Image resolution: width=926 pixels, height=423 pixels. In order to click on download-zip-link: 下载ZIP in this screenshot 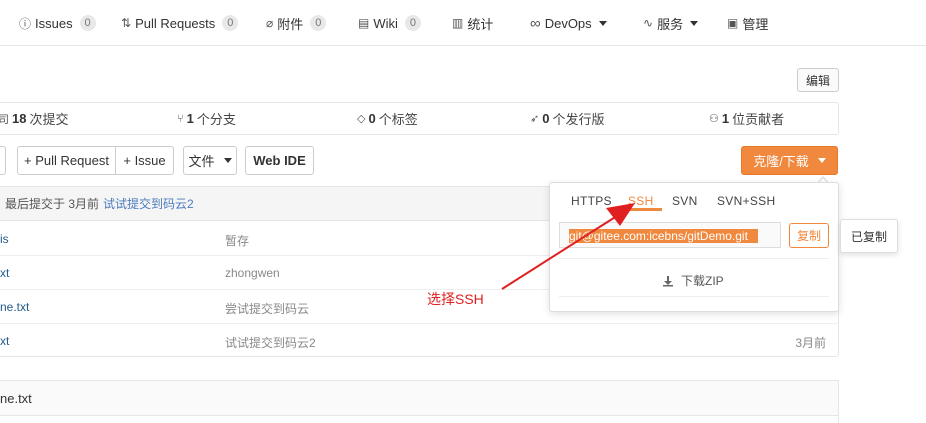, I will do `click(693, 280)`.